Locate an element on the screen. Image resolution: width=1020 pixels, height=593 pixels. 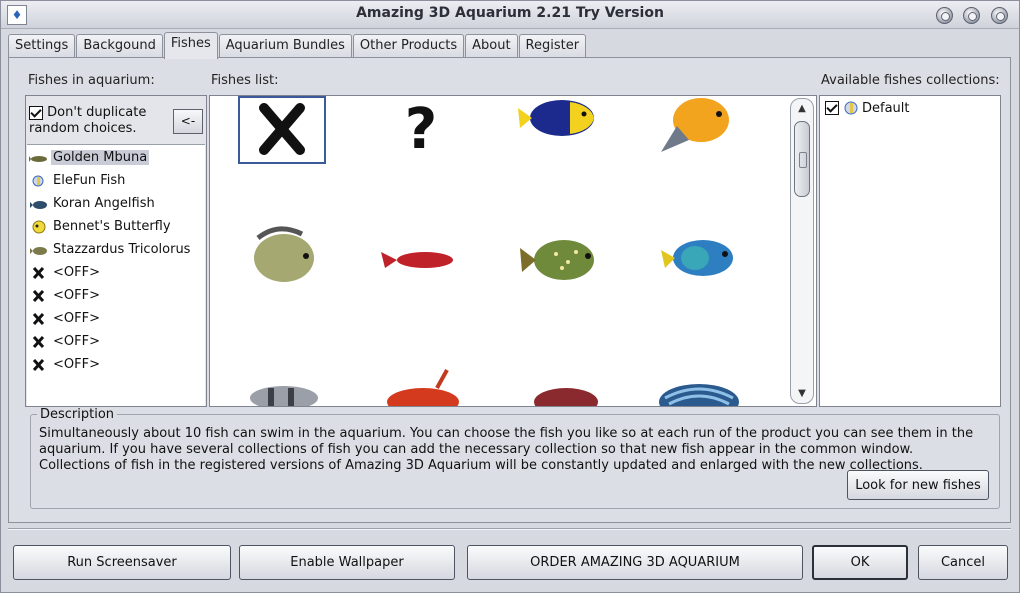
fish-cell-random: ? is located at coordinates (421, 130).